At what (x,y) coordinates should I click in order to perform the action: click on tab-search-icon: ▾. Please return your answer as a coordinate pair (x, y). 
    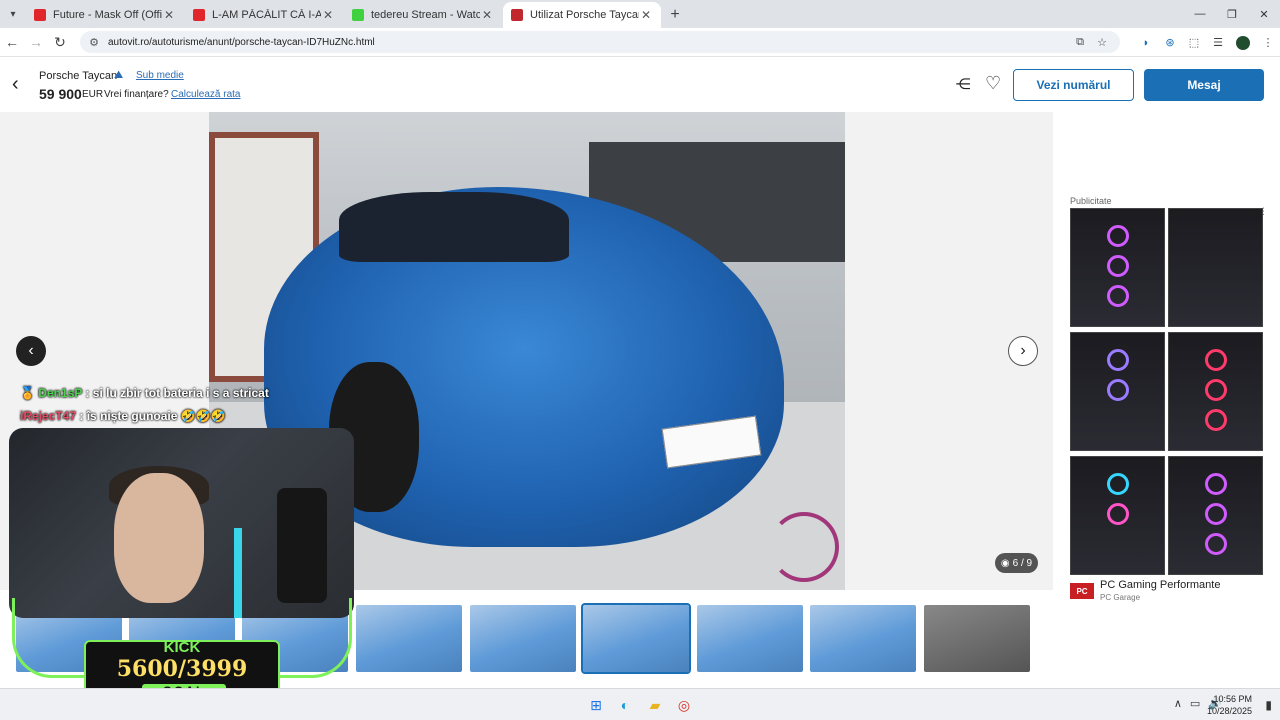
    Looking at the image, I should click on (13, 14).